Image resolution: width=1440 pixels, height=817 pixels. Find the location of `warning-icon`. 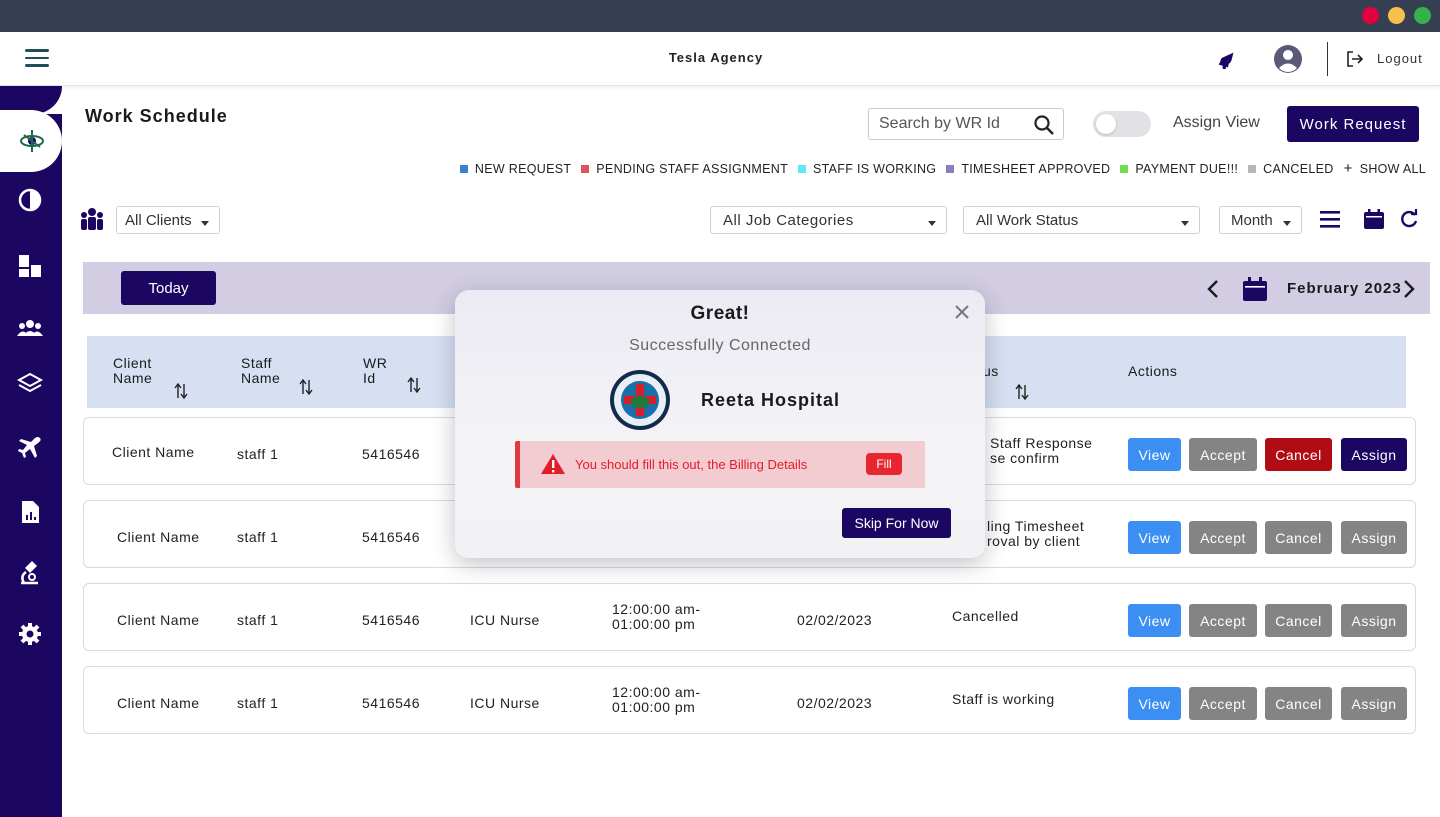

warning-icon is located at coordinates (553, 464).